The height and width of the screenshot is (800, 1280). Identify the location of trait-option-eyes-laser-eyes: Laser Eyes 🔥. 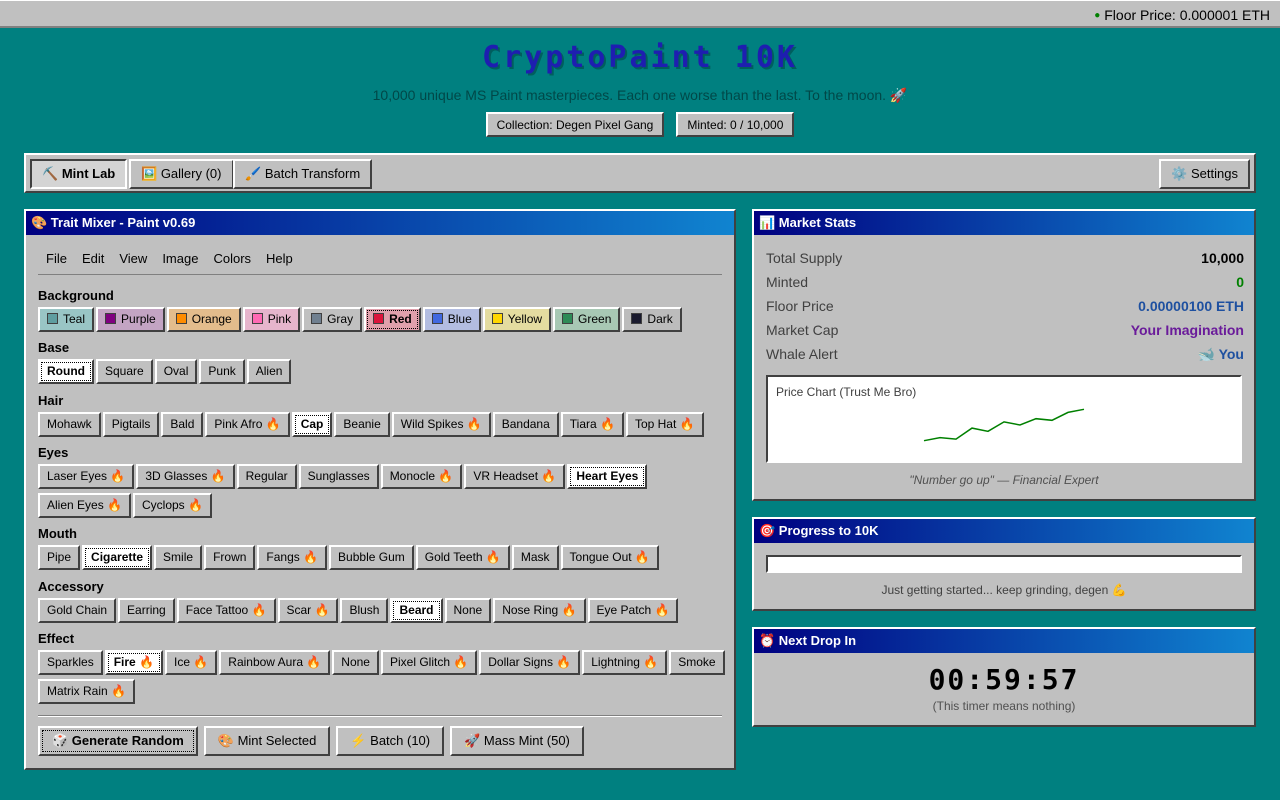
(86, 476).